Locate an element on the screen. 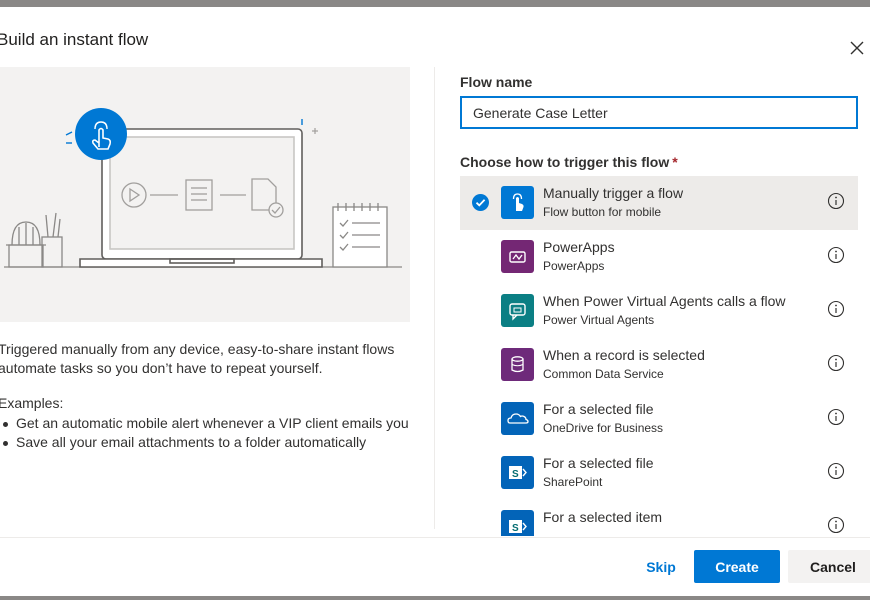  powerapps-icon is located at coordinates (517, 256).